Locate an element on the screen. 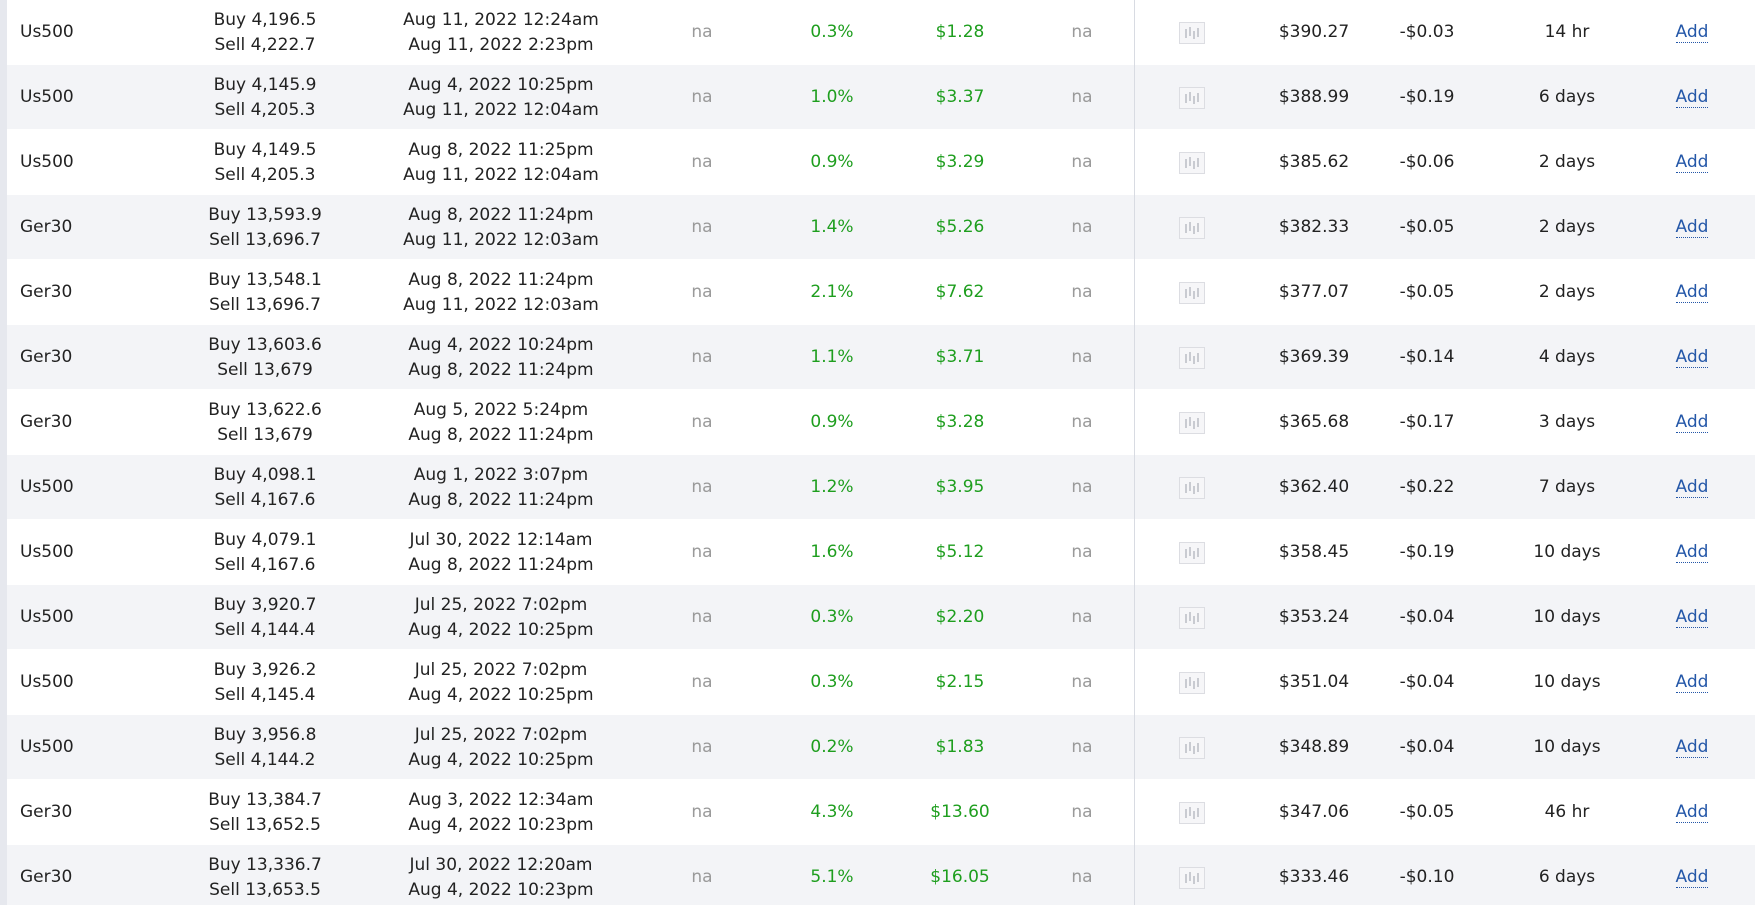 The width and height of the screenshot is (1755, 905). duration-value: 10 days is located at coordinates (1567, 682).